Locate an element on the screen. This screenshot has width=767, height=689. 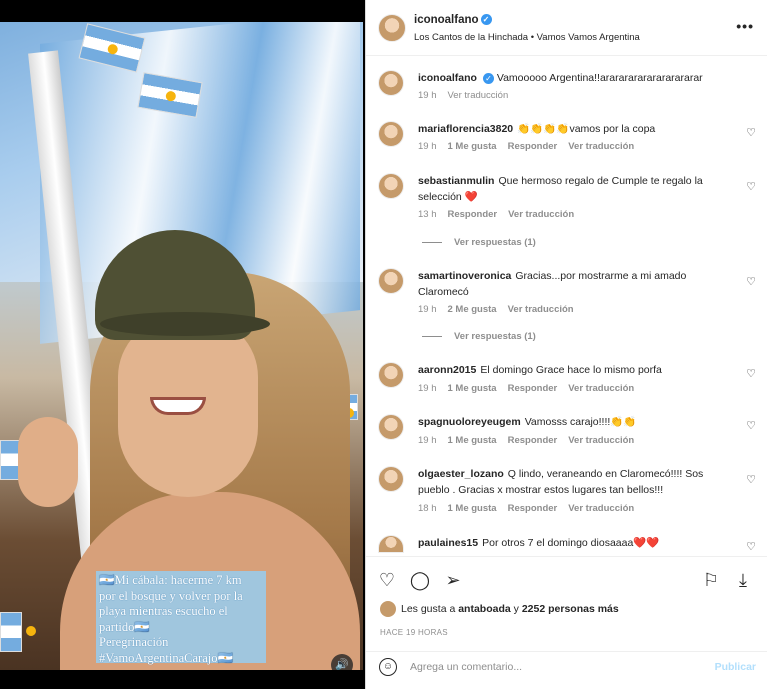
comment-username: sebastianmulin is located at coordinates (456, 181).